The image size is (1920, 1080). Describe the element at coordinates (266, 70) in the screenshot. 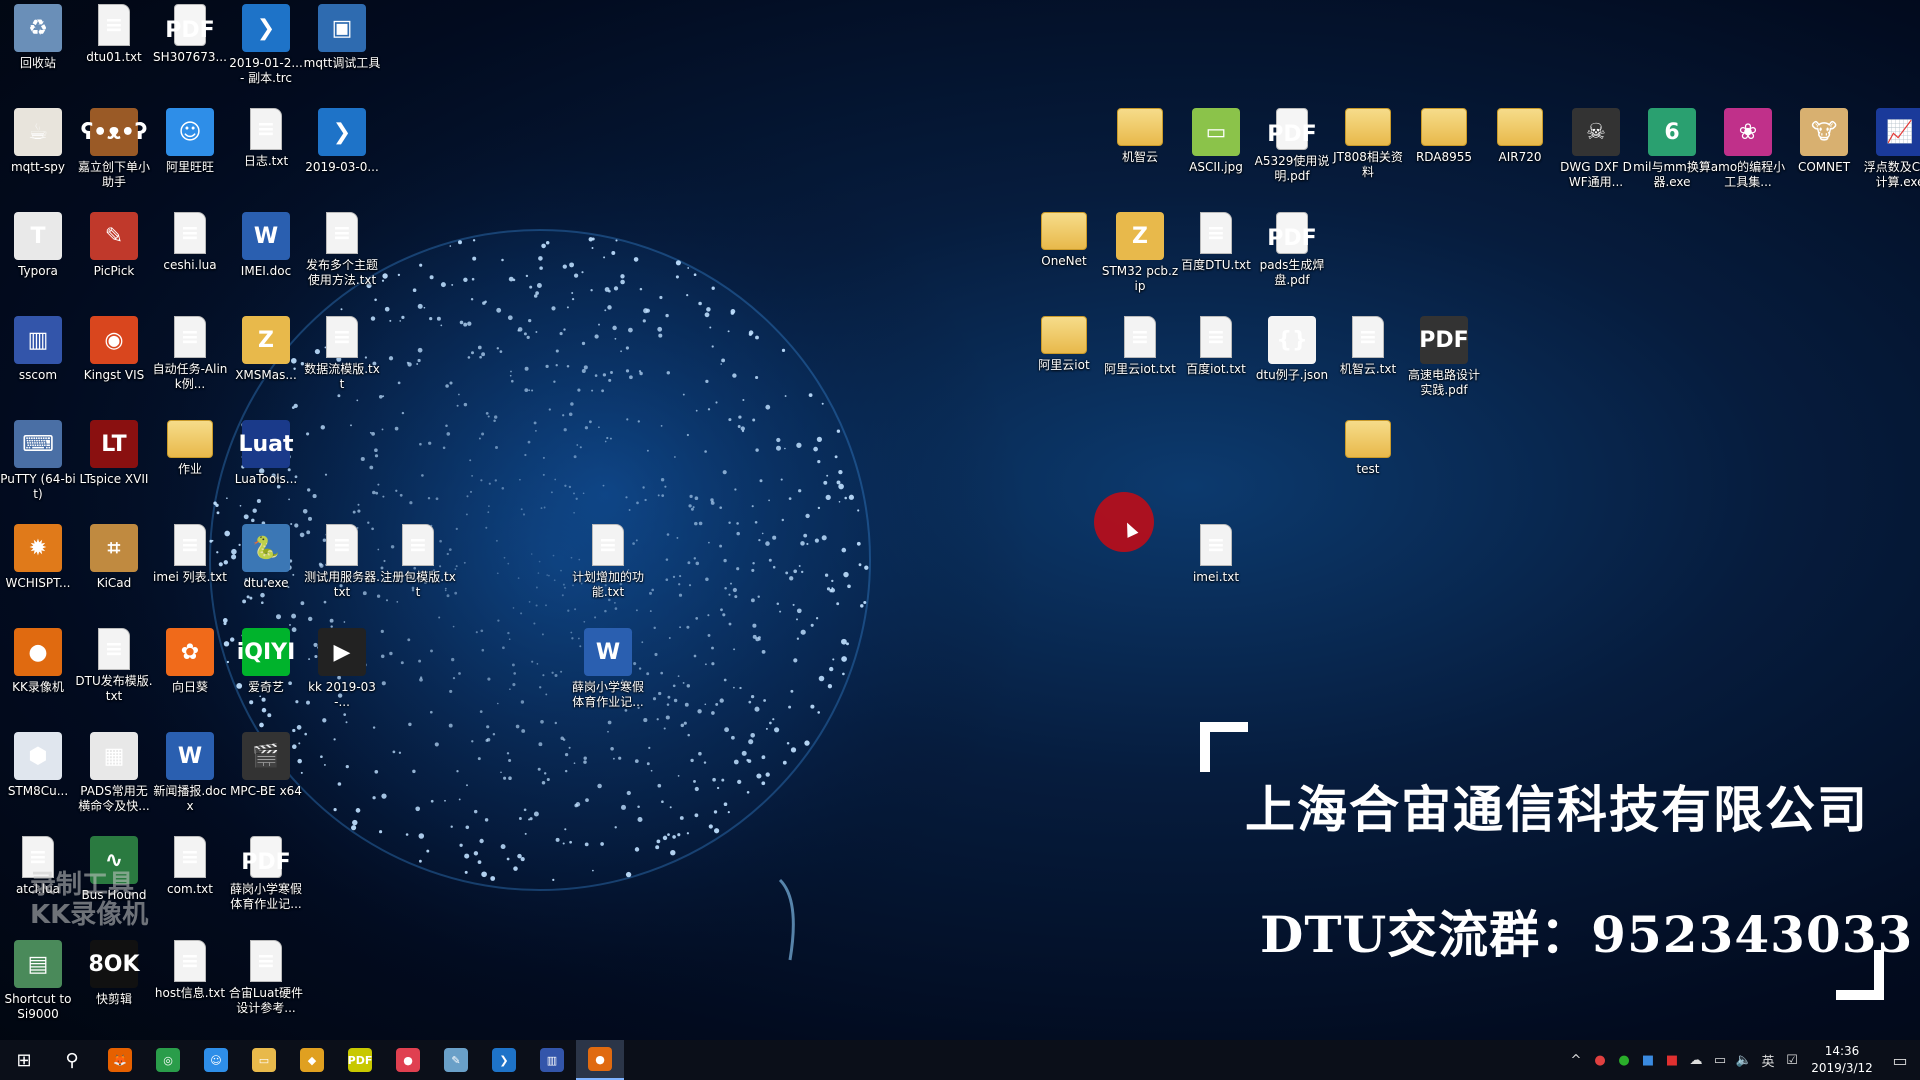

I see `desktop-icon-label: 2019-01-2... - 副本.trc` at that location.